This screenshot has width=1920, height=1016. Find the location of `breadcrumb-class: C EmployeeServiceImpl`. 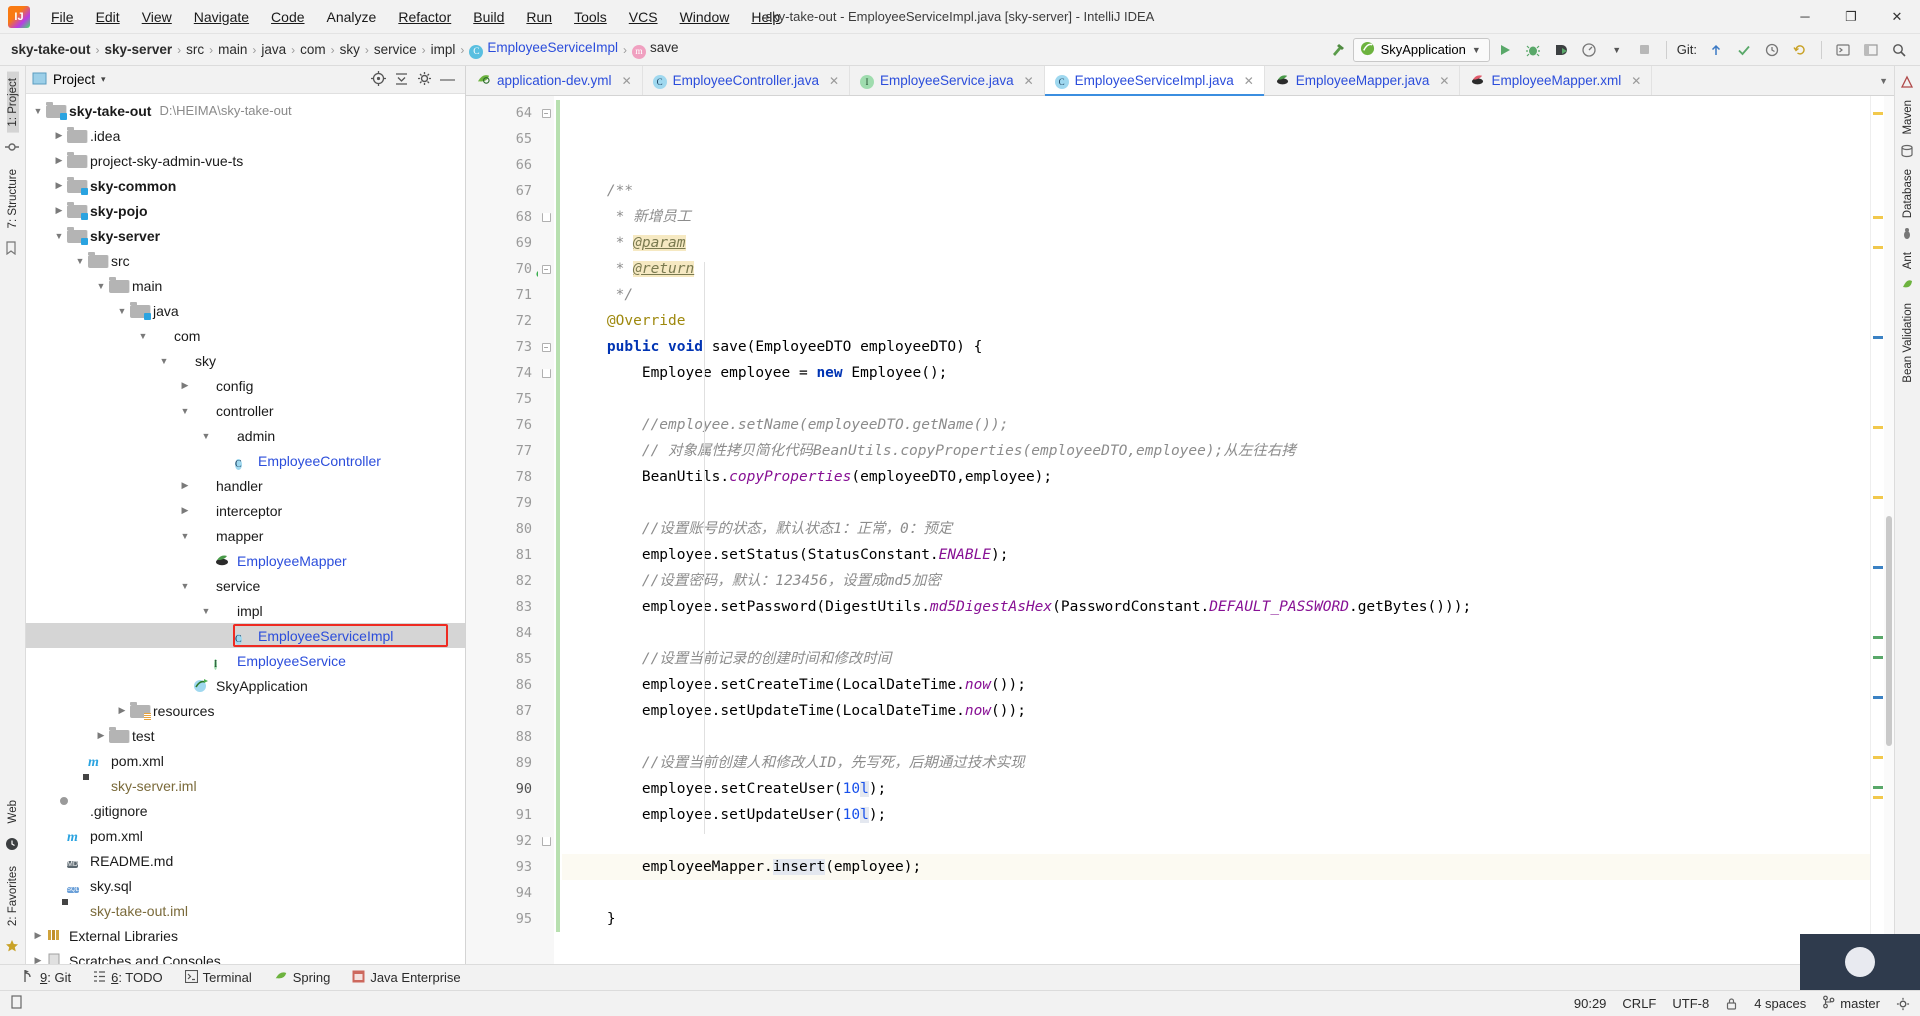

breadcrumb-class: C EmployeeServiceImpl is located at coordinates (543, 49).